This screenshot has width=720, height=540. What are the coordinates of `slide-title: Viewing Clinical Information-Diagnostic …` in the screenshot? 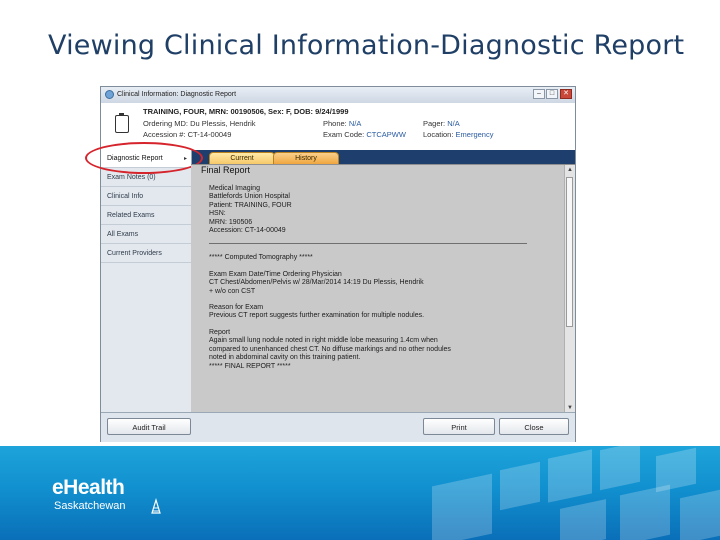 It's located at (366, 45).